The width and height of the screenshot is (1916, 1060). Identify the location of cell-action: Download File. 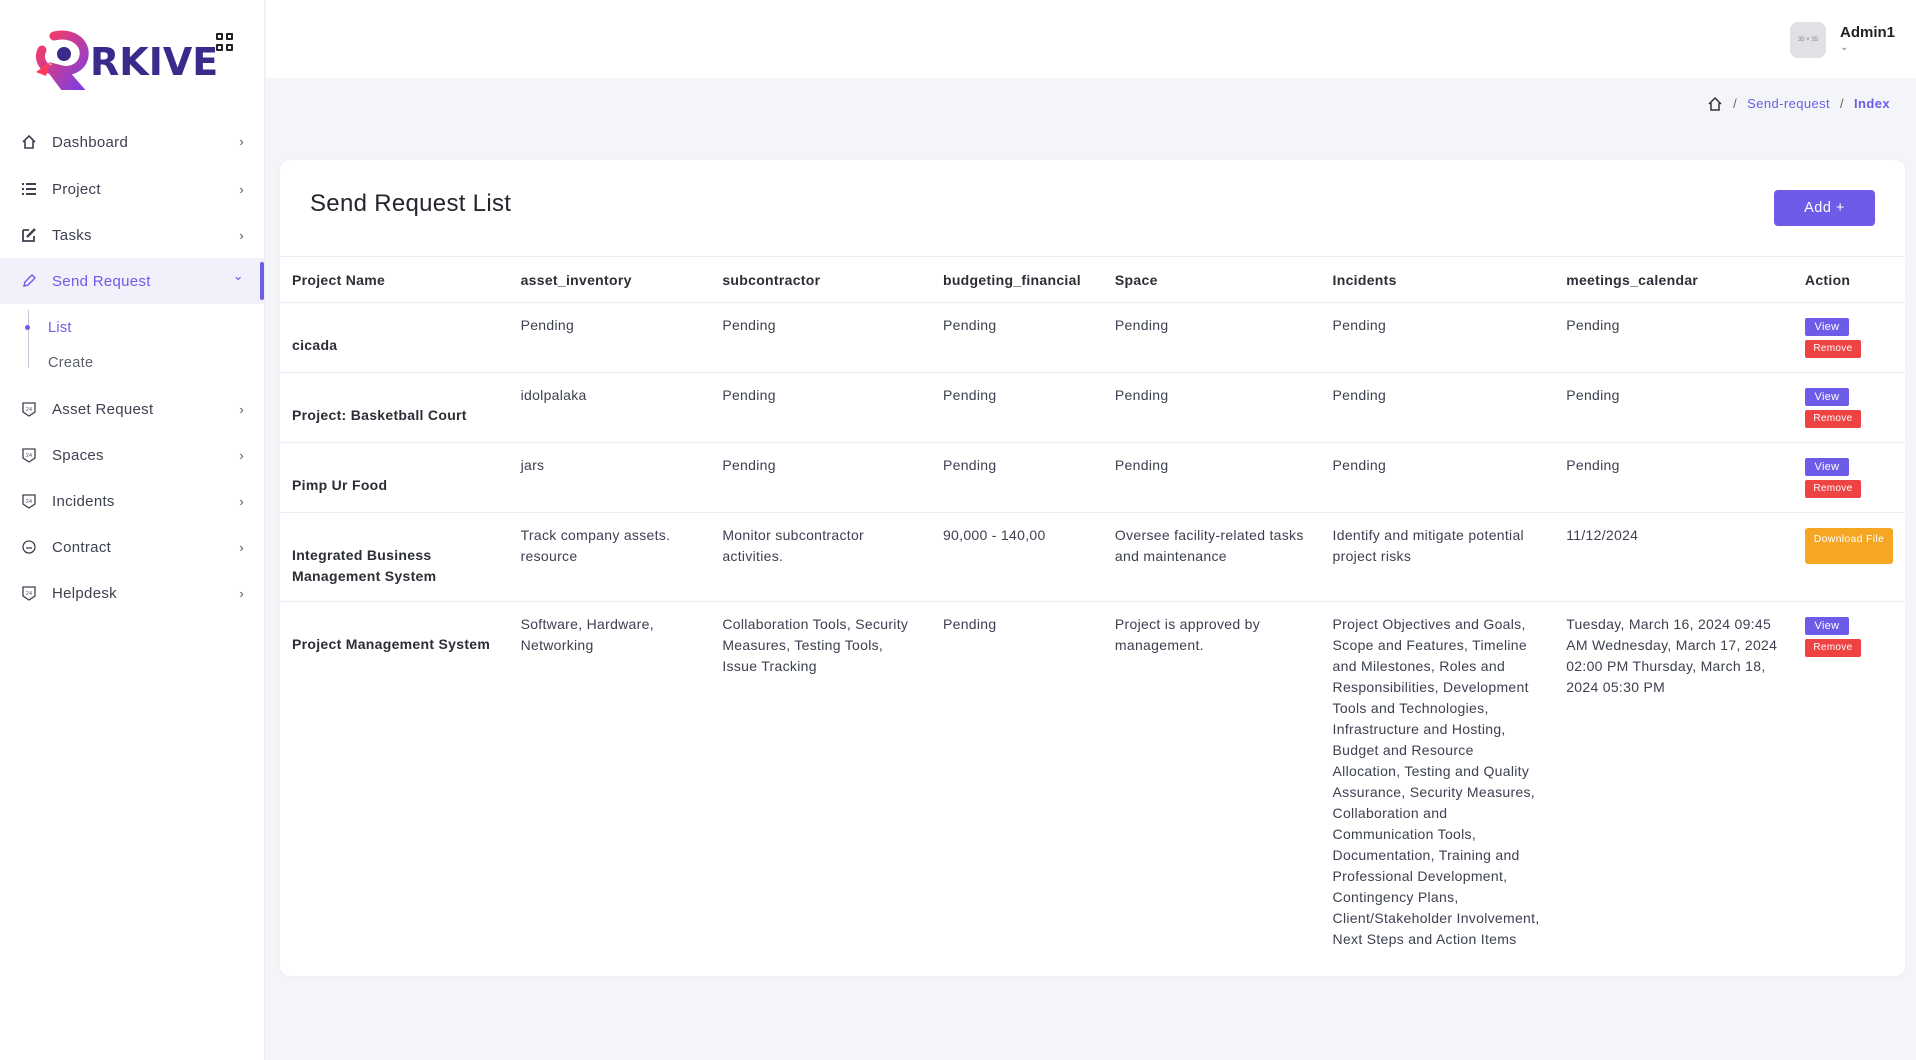
(1848, 557).